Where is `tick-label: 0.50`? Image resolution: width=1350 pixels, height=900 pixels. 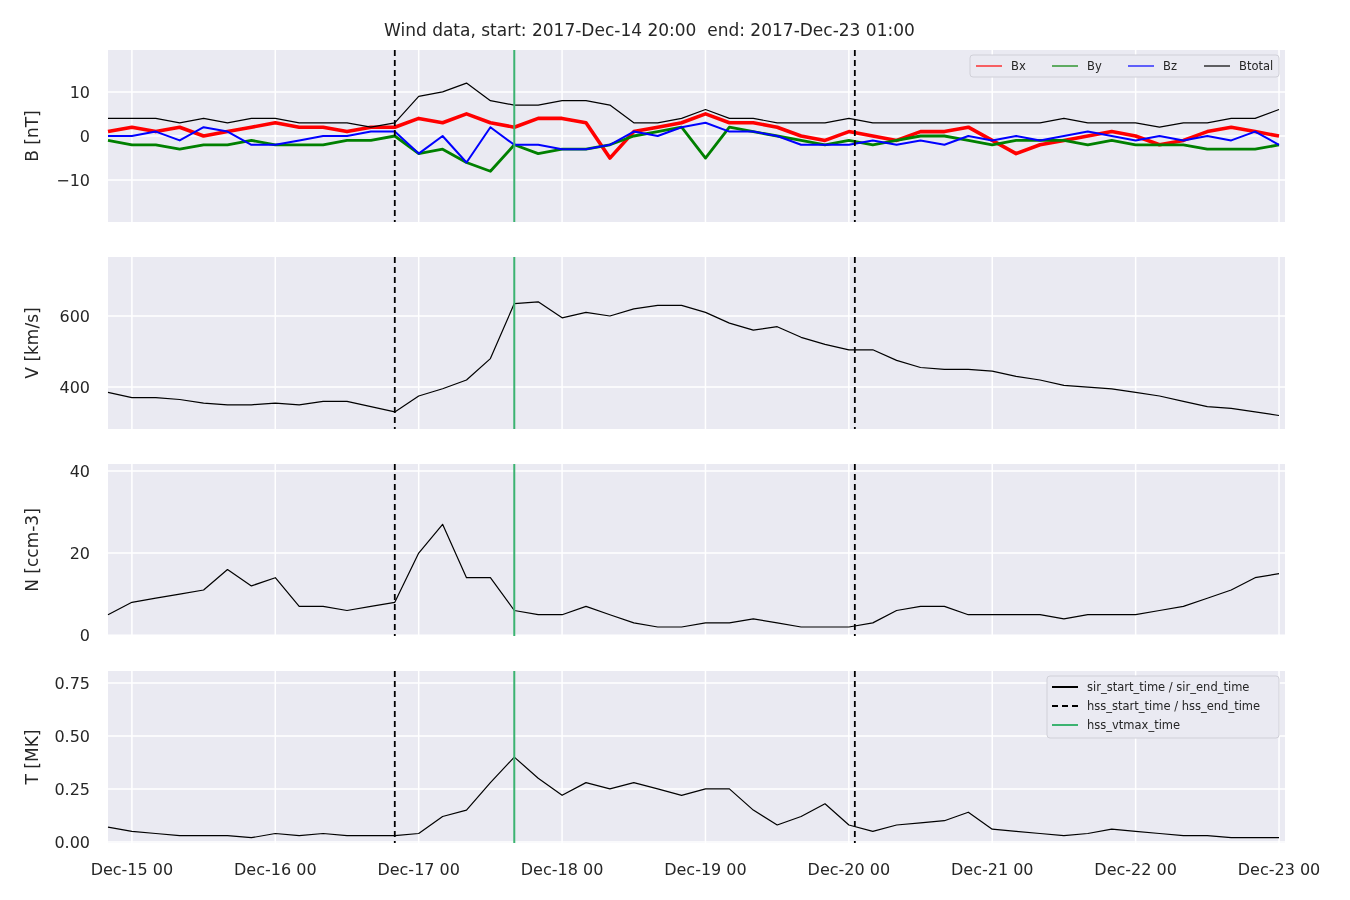
tick-label: 0.50 is located at coordinates (72, 736).